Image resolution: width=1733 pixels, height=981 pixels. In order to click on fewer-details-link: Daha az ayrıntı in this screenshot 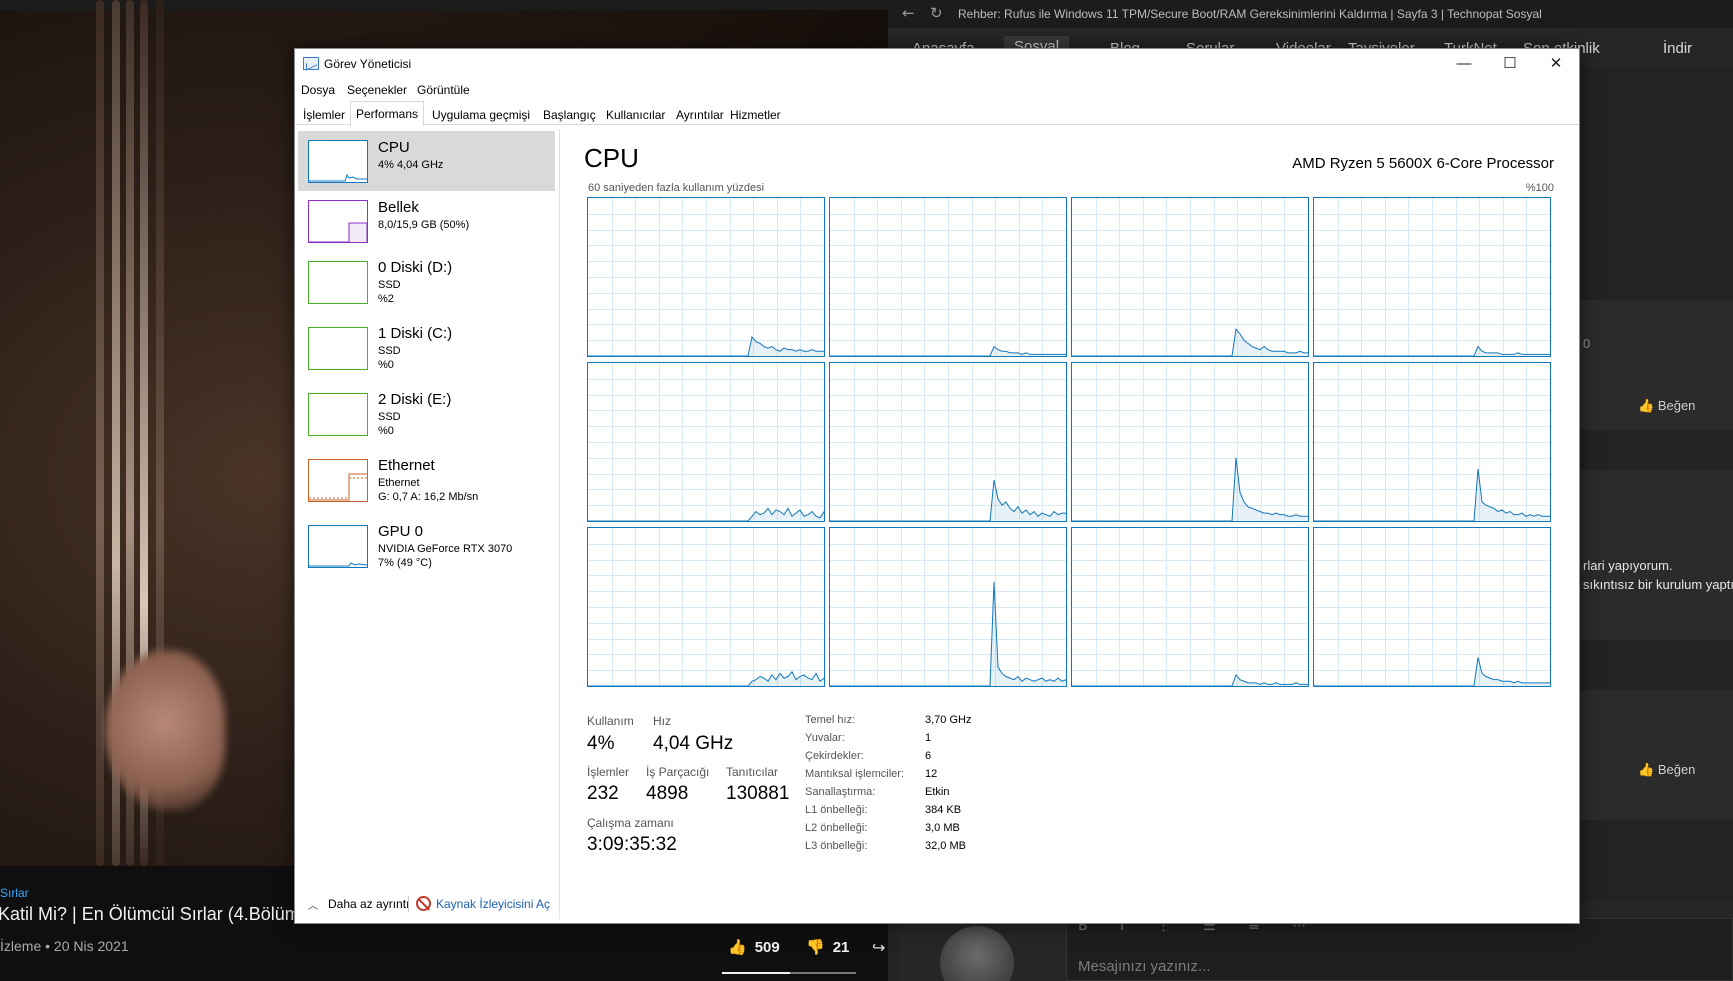, I will do `click(368, 904)`.